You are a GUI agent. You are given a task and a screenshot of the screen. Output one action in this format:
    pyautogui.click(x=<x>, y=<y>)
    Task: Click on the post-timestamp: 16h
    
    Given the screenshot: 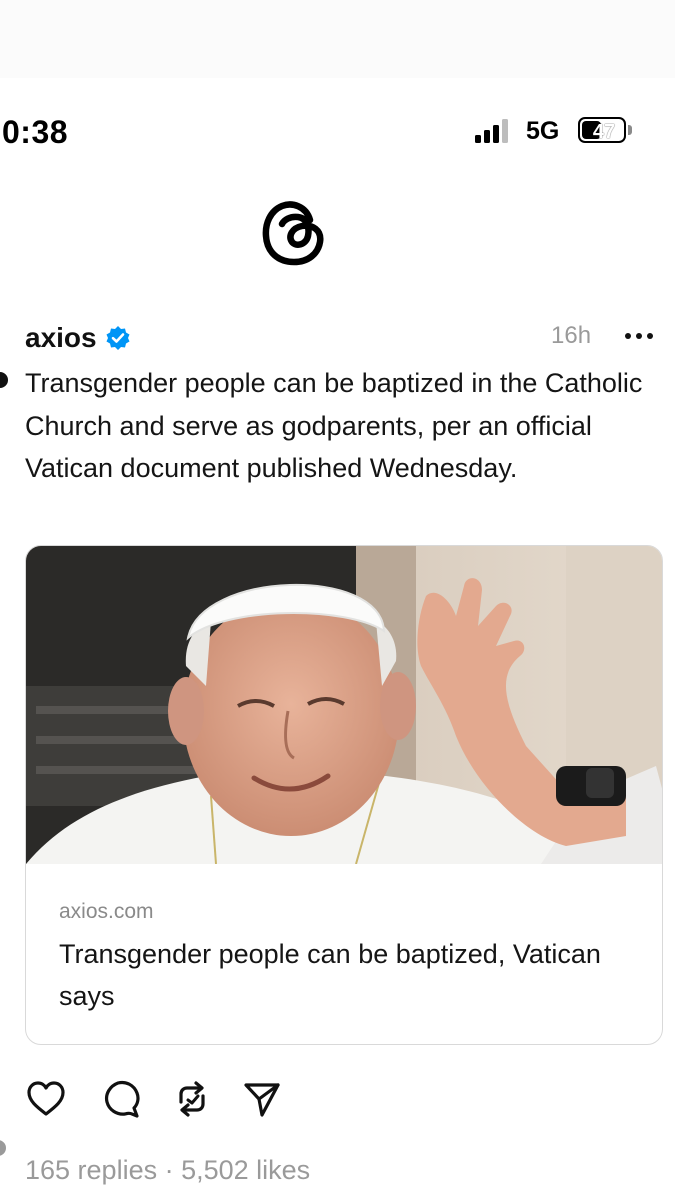 What is the action you would take?
    pyautogui.click(x=571, y=335)
    